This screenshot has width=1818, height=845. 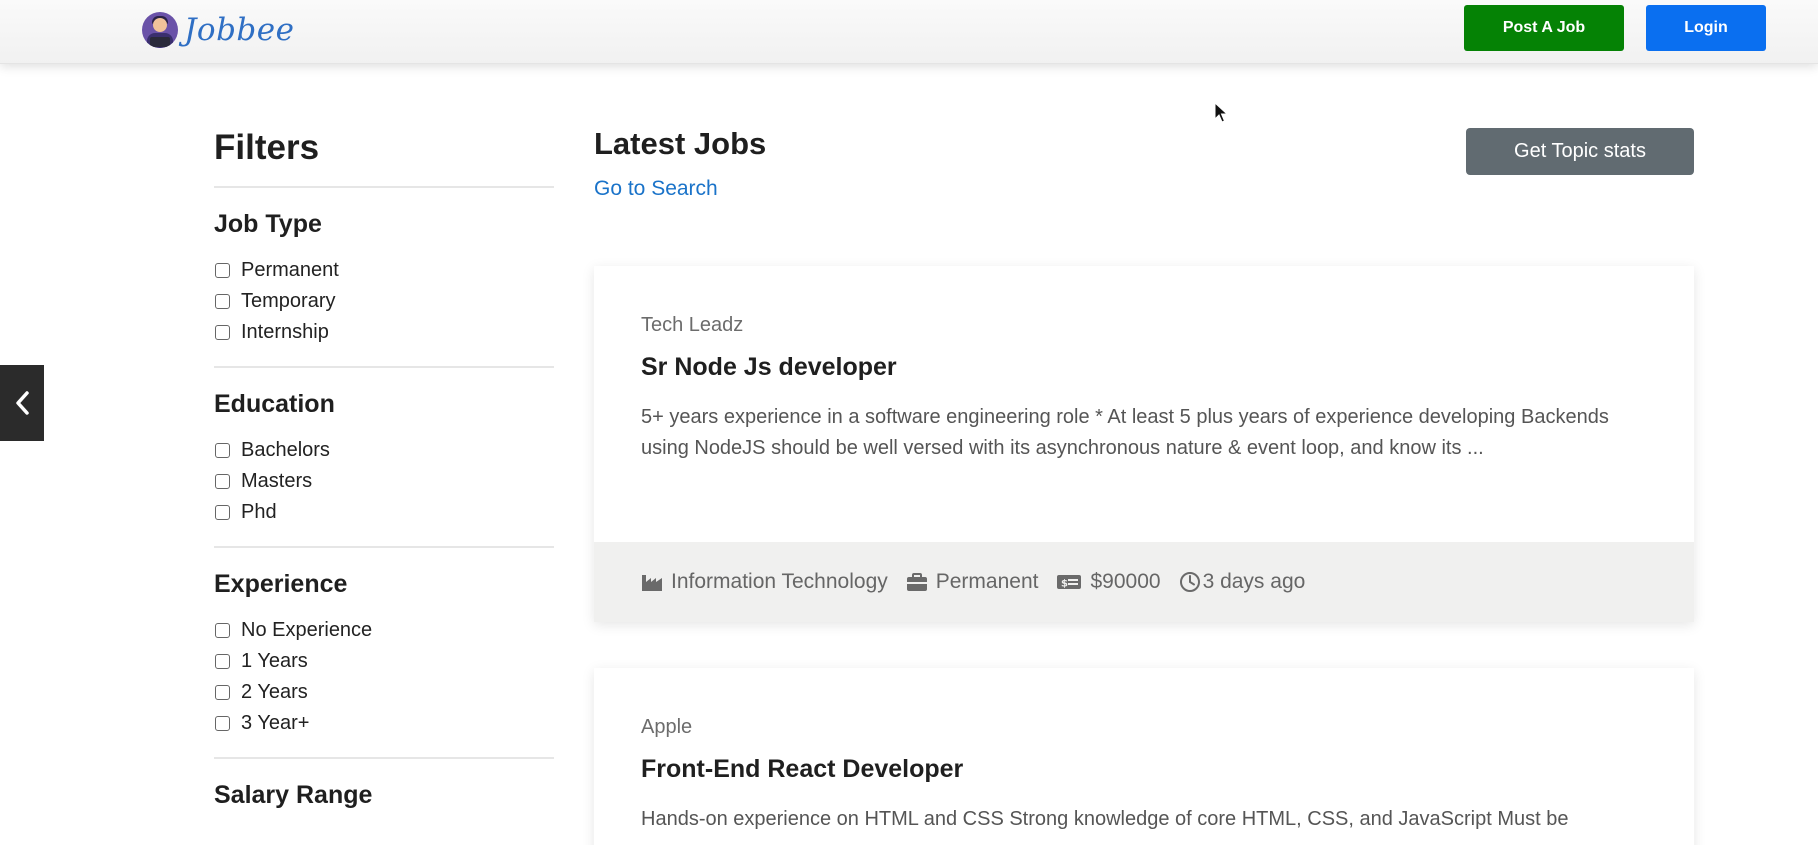 What do you see at coordinates (274, 404) in the screenshot?
I see `filter-group-title: Education` at bounding box center [274, 404].